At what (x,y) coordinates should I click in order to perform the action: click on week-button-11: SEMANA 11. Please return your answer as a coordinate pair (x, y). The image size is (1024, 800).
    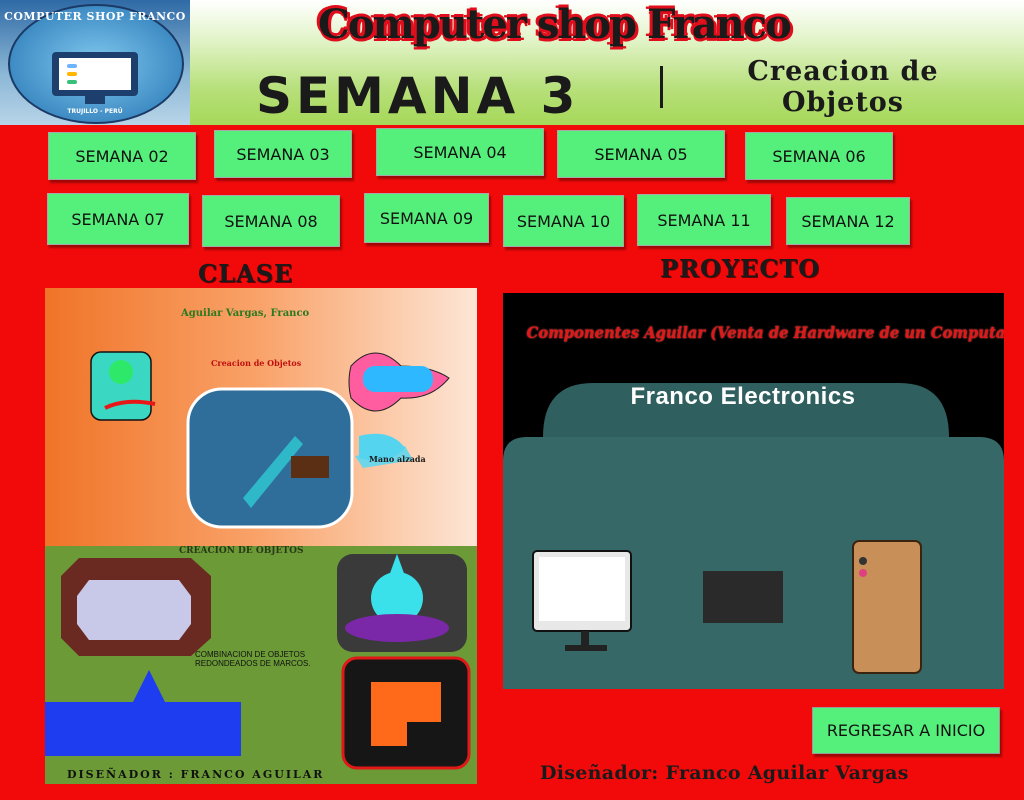
    Looking at the image, I should click on (704, 220).